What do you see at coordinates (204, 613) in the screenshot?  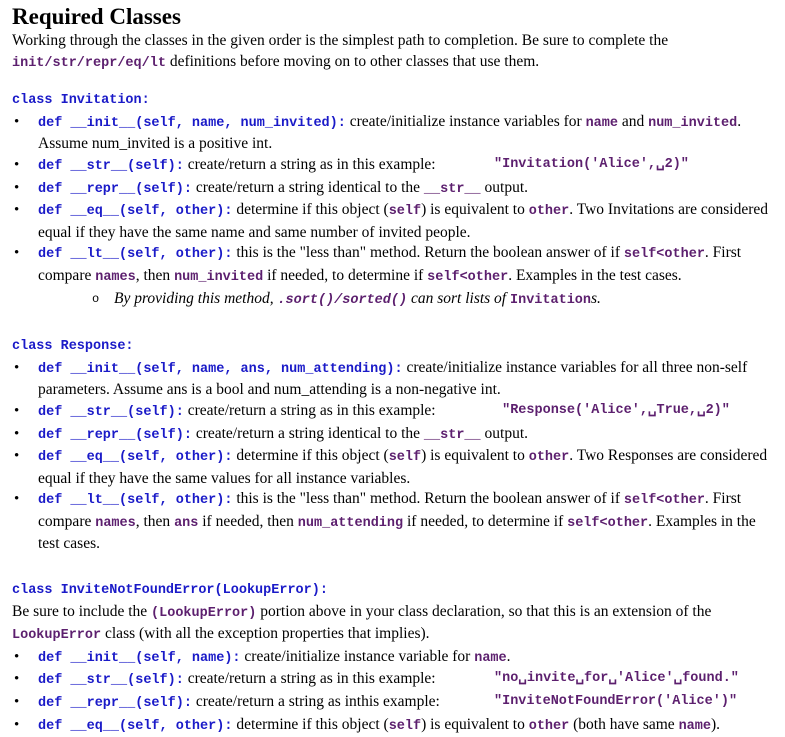 I see `inline-code: (LookupError)` at bounding box center [204, 613].